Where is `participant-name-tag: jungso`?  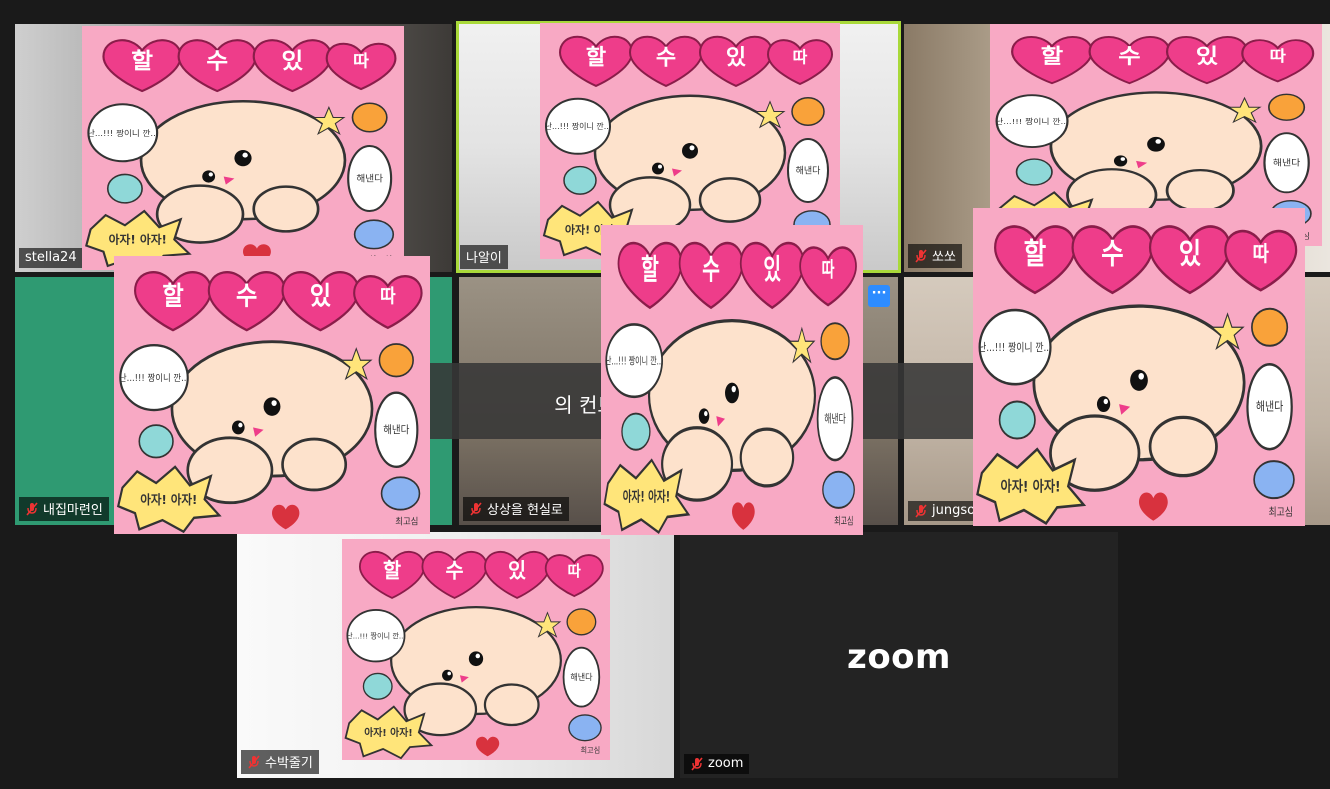 participant-name-tag: jungso is located at coordinates (945, 511).